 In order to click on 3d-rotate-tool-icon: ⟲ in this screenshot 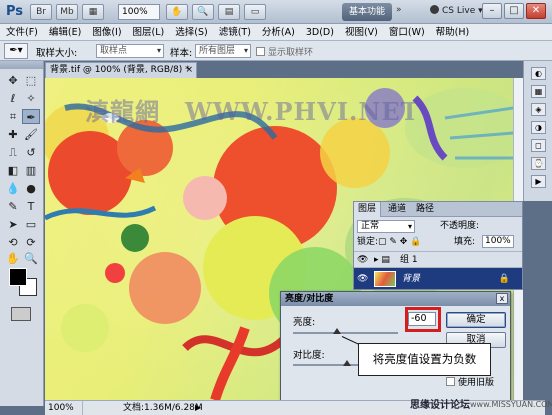, I will do `click(13, 242)`.